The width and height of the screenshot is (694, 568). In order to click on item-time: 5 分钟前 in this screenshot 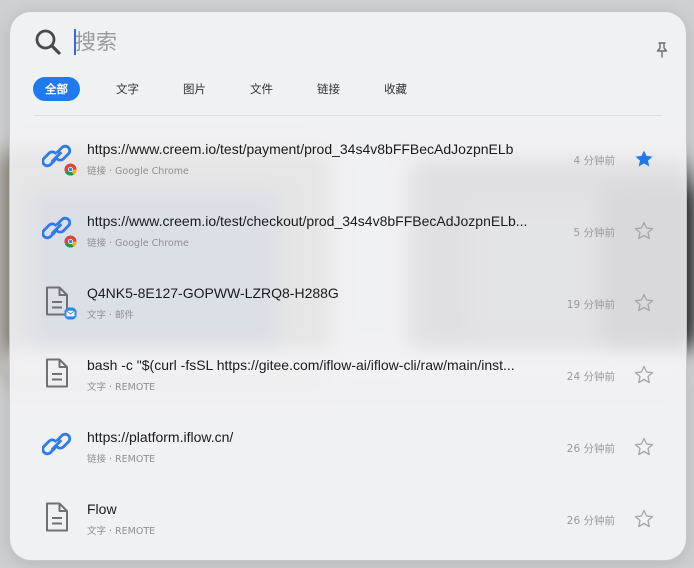, I will do `click(594, 233)`.